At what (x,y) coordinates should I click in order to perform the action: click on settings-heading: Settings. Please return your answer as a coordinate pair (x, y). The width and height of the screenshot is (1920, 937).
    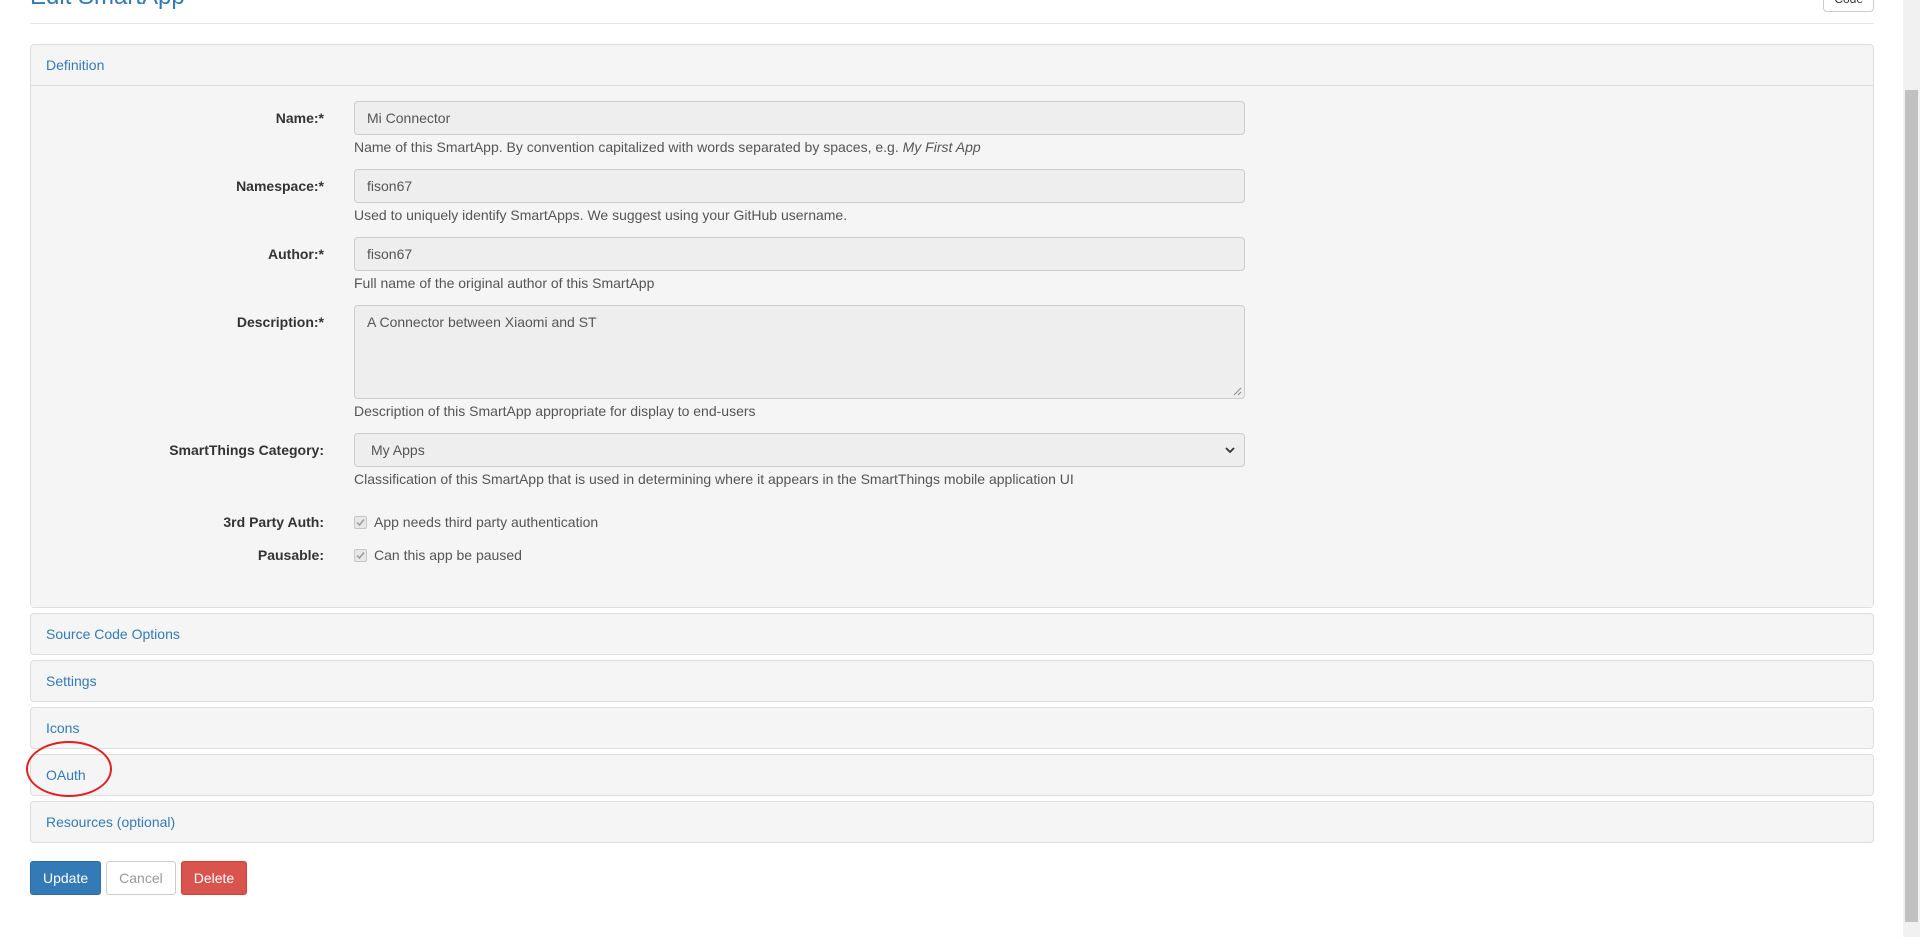
    Looking at the image, I should click on (952, 681).